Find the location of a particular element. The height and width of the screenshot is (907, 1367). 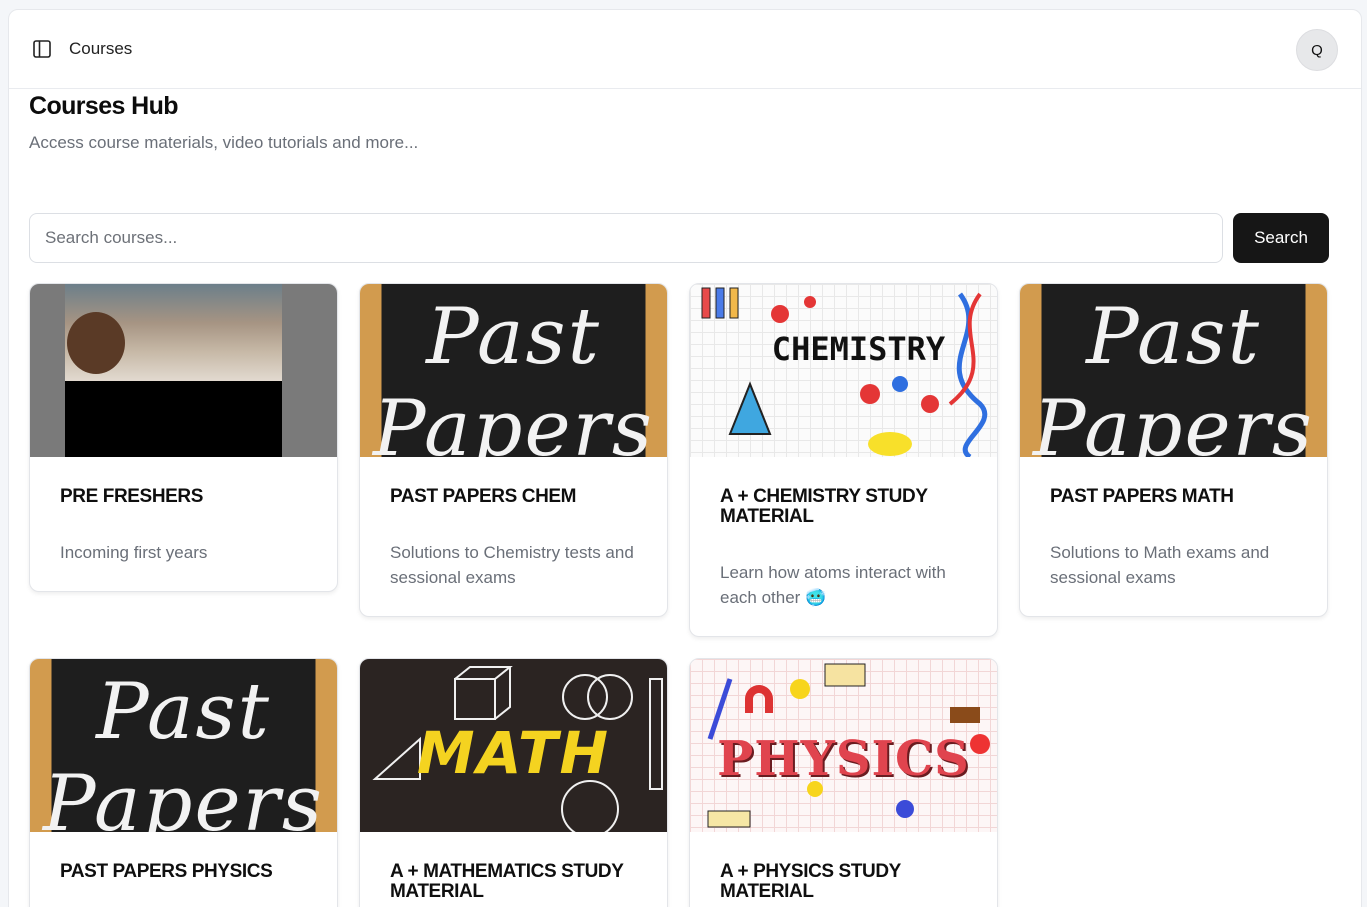

search-row: Search is located at coordinates (679, 238).